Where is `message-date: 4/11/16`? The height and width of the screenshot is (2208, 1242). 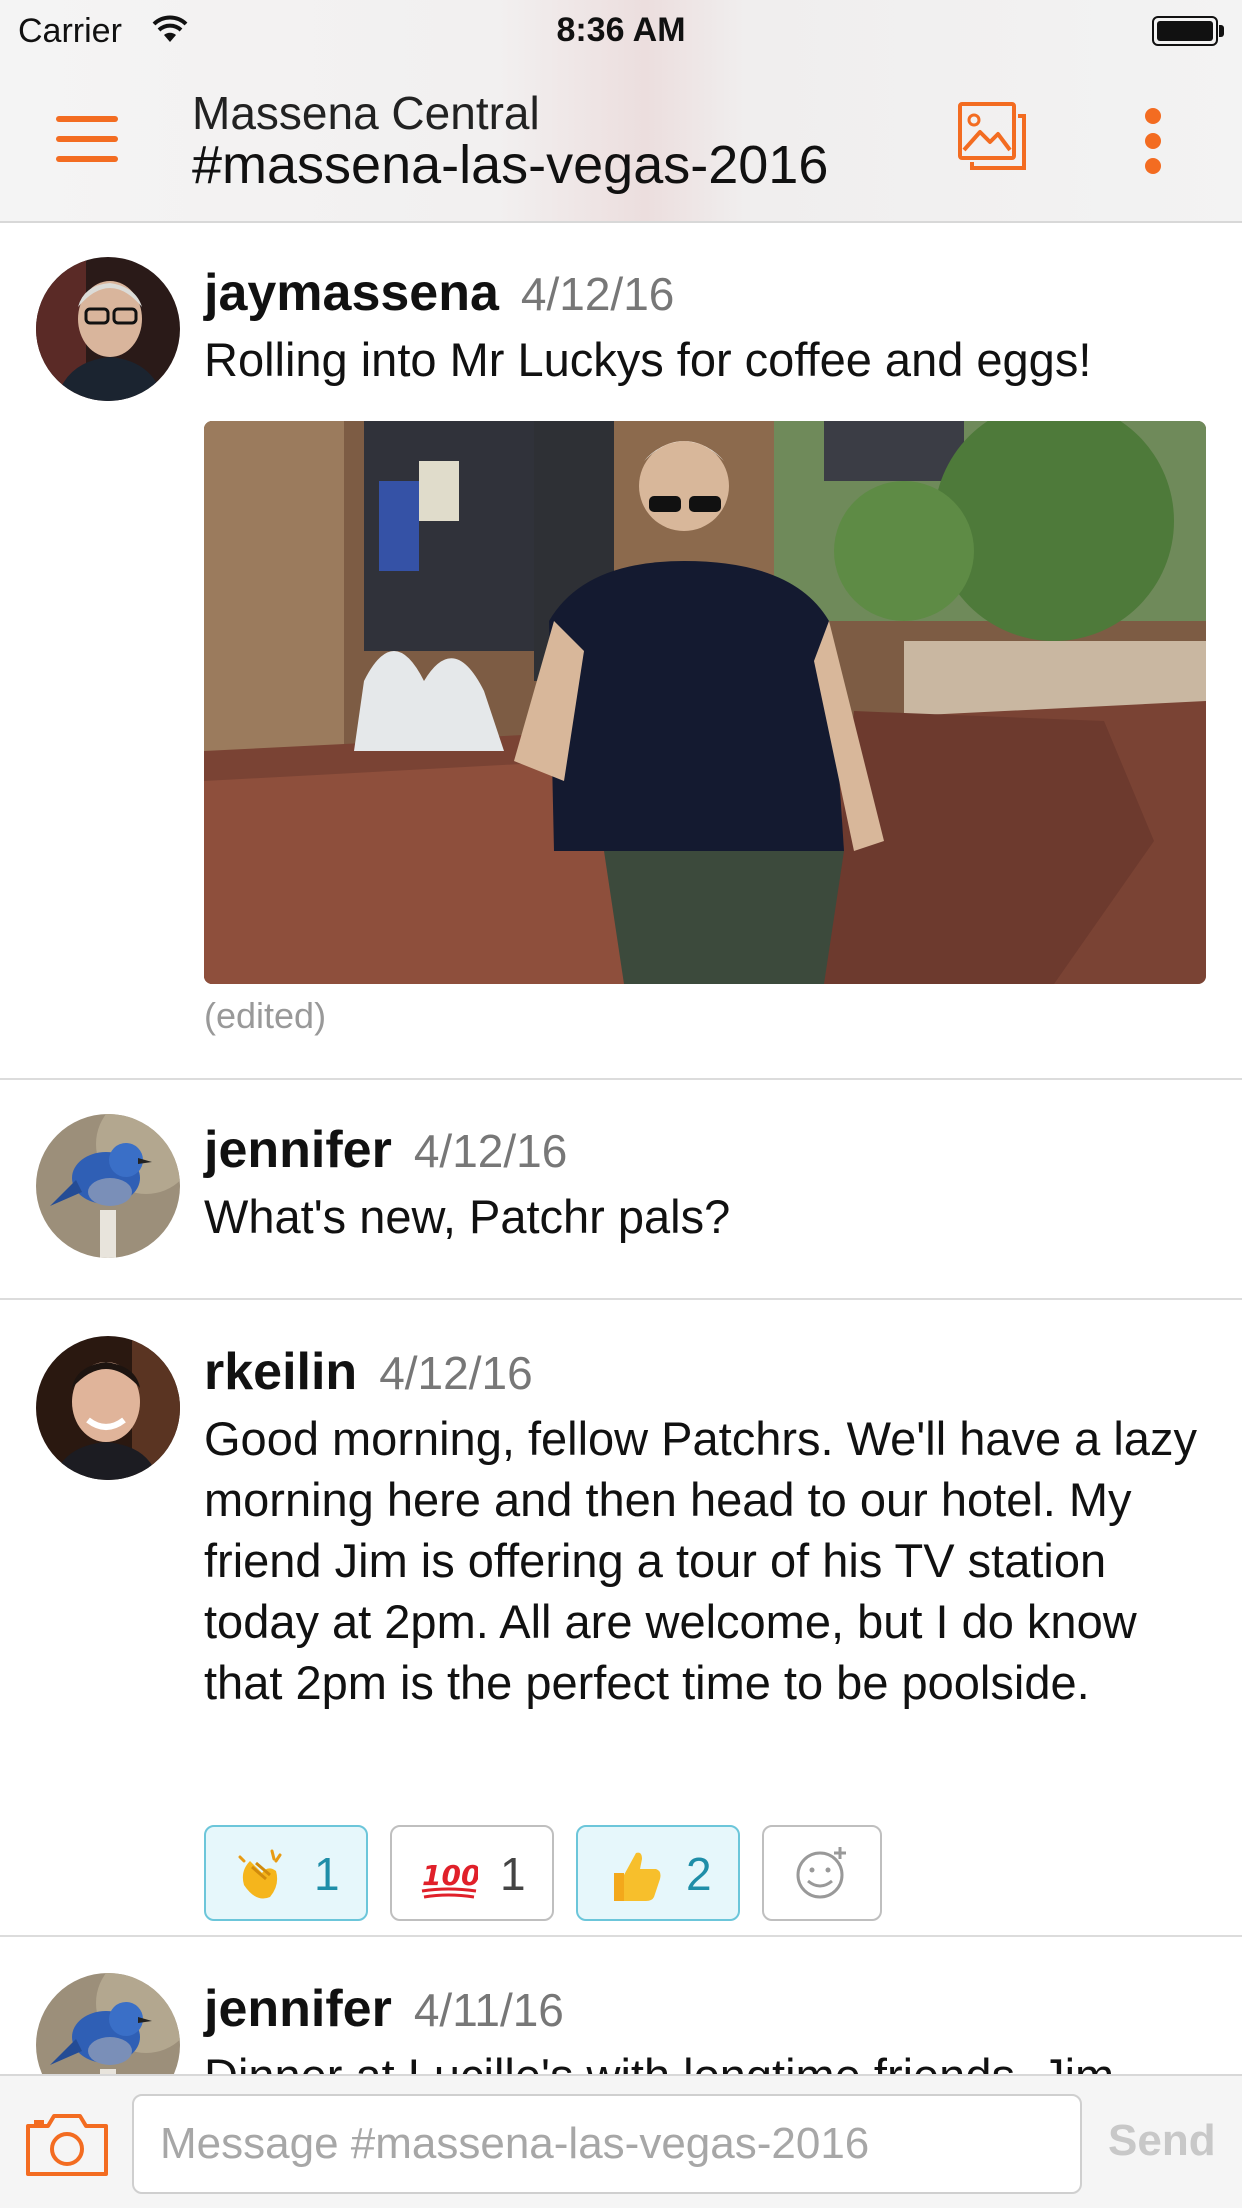
message-date: 4/11/16 is located at coordinates (488, 2010).